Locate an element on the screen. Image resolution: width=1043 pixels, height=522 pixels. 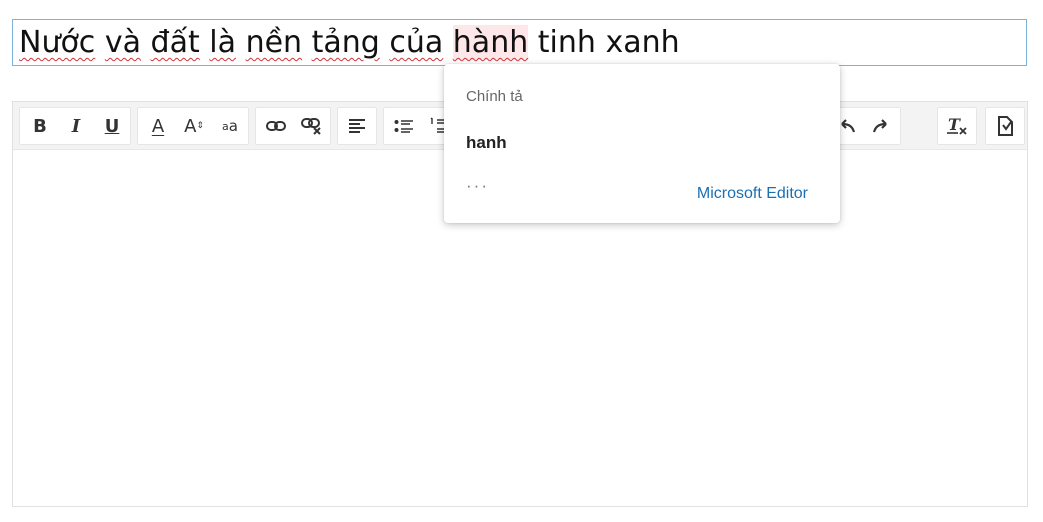
misspelled-word: hành is located at coordinates (490, 42).